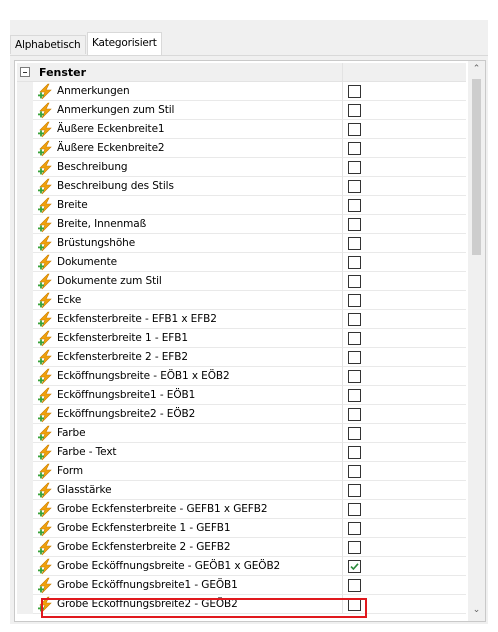 Image resolution: width=498 pixels, height=632 pixels. Describe the element at coordinates (180, 110) in the screenshot. I see `property-name-cell: Anmerkungen zum Stil` at that location.